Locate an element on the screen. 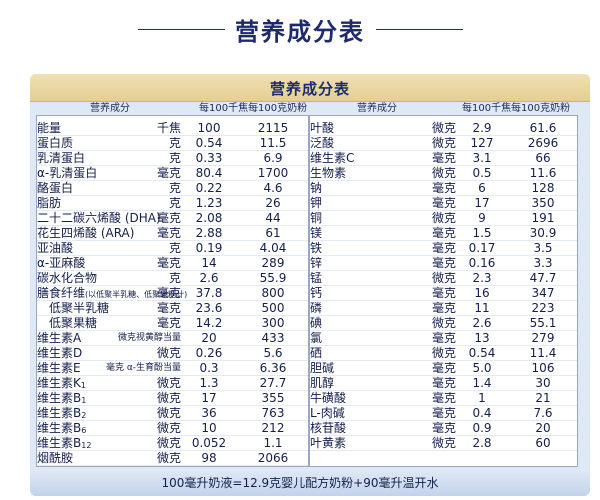 Image resolution: width=600 pixels, height=500 pixels. right-table-row: 生物素 微克 0.5 11.6 is located at coordinates (443, 173).